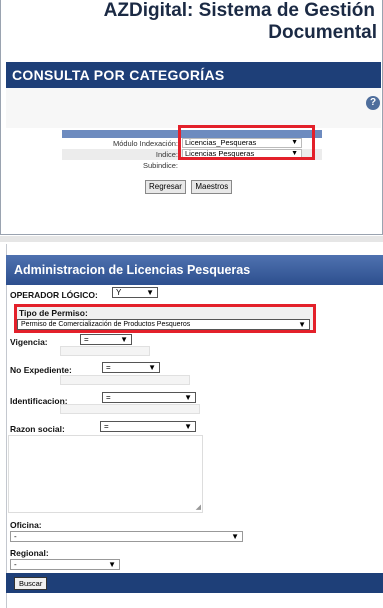  What do you see at coordinates (189, 187) in the screenshot?
I see `panel-buttons: Regresar Maestros` at bounding box center [189, 187].